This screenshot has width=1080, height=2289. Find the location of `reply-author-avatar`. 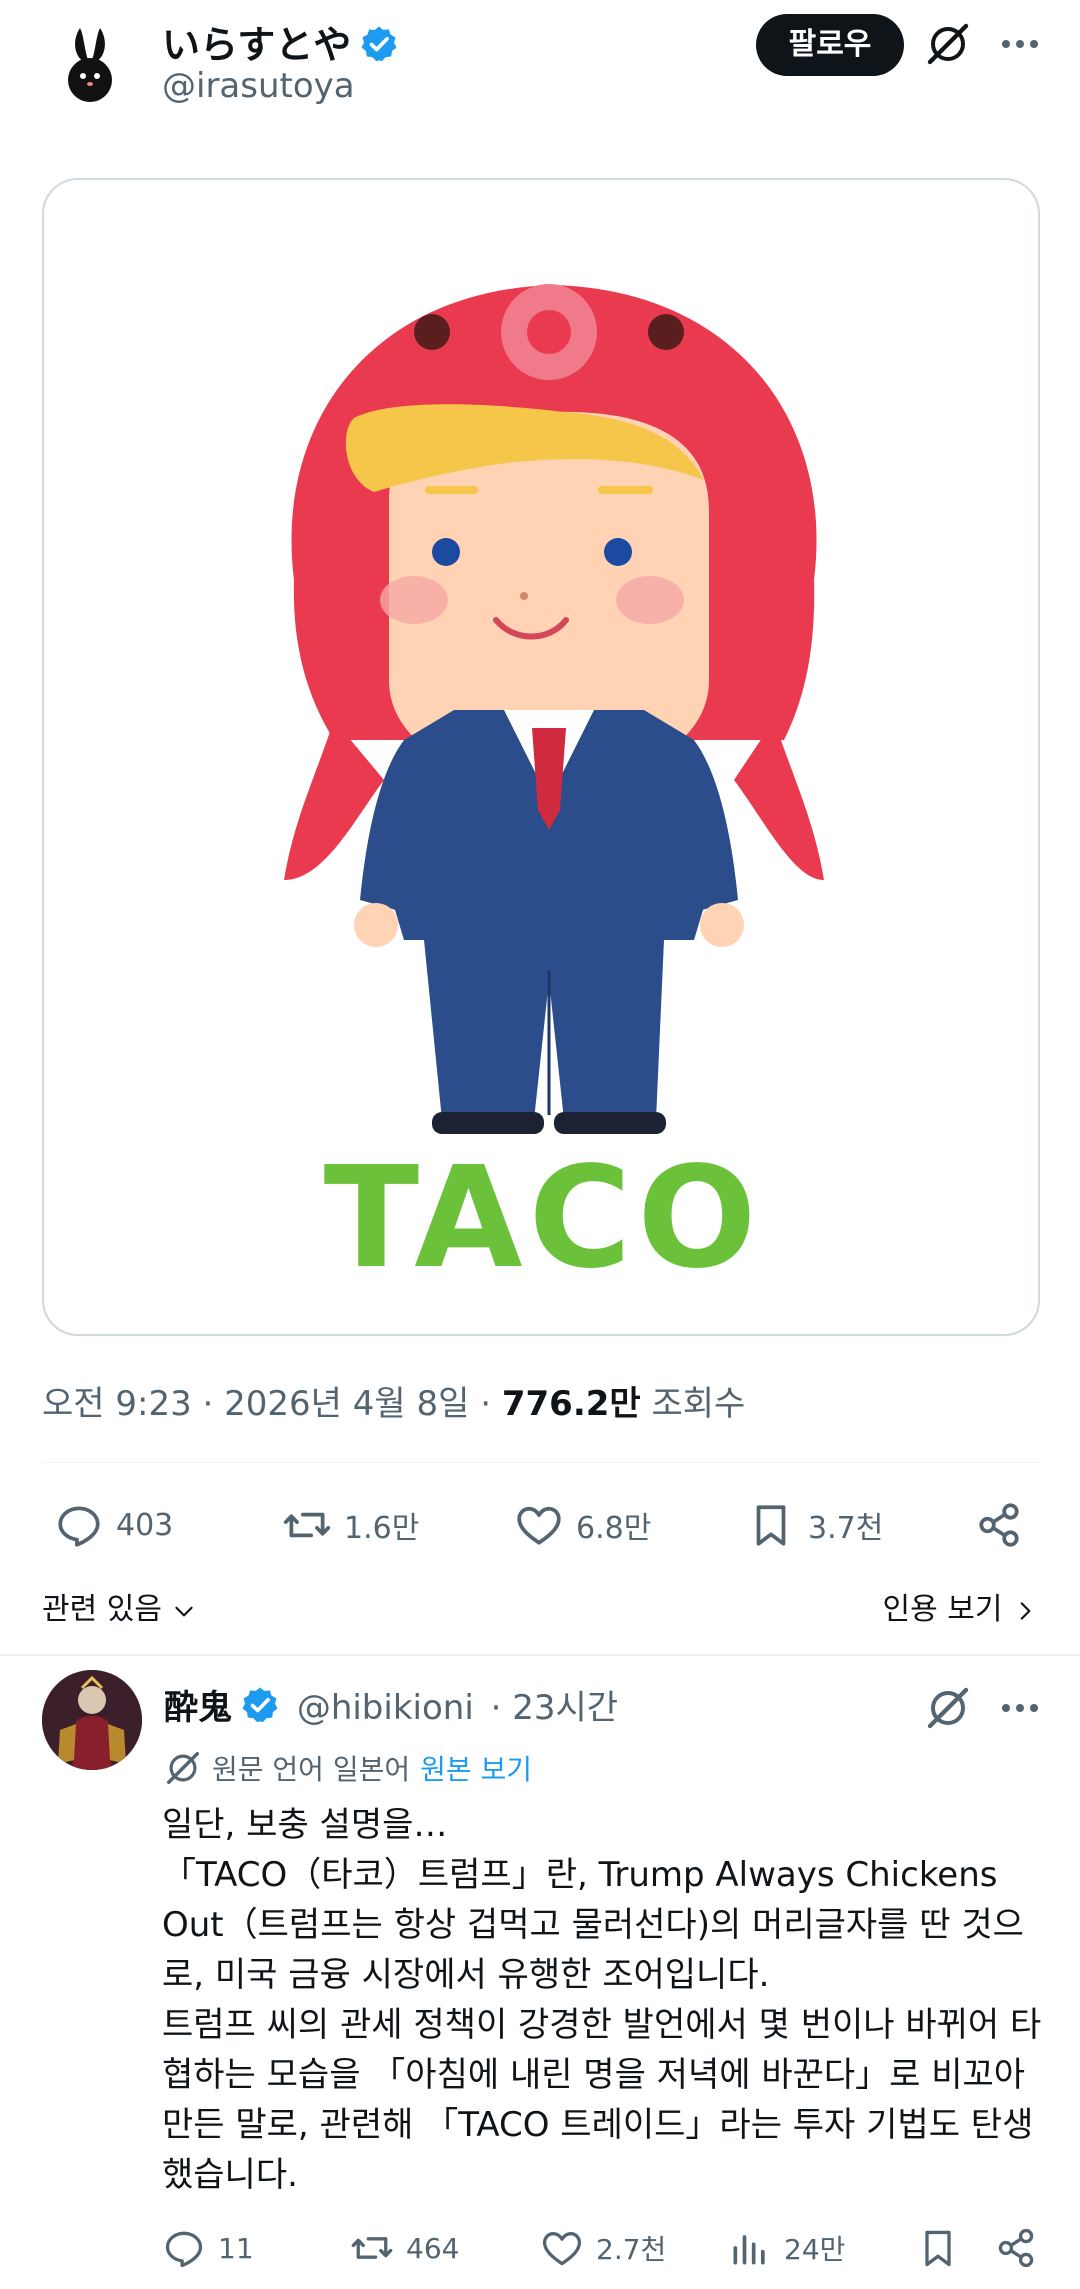

reply-author-avatar is located at coordinates (92, 1720).